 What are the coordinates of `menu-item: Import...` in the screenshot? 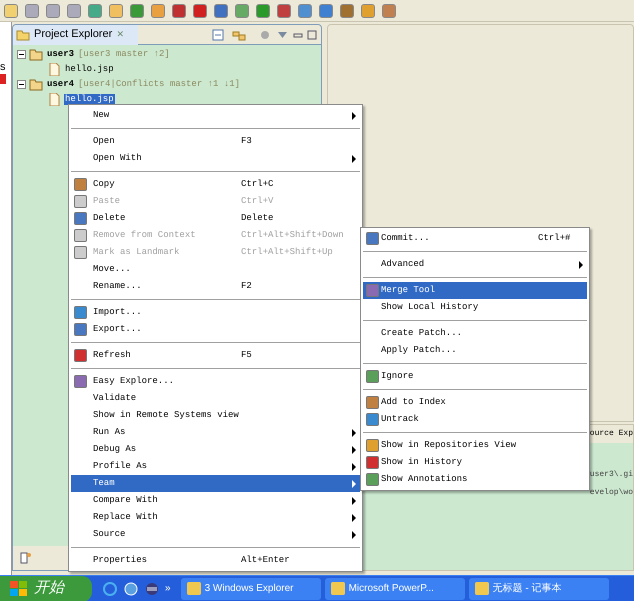 It's located at (215, 312).